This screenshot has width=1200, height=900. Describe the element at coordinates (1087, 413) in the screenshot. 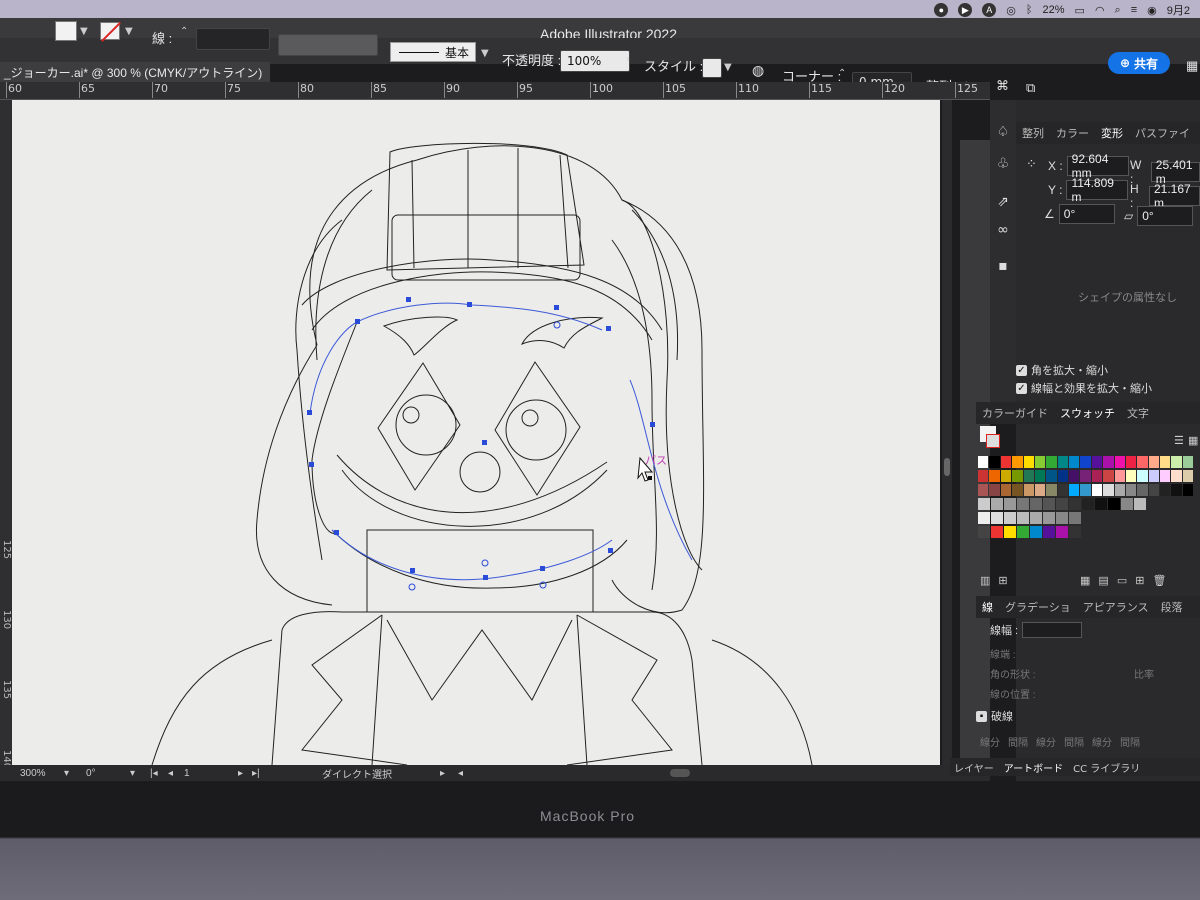

I see `panel-tab: スウォッチ` at that location.